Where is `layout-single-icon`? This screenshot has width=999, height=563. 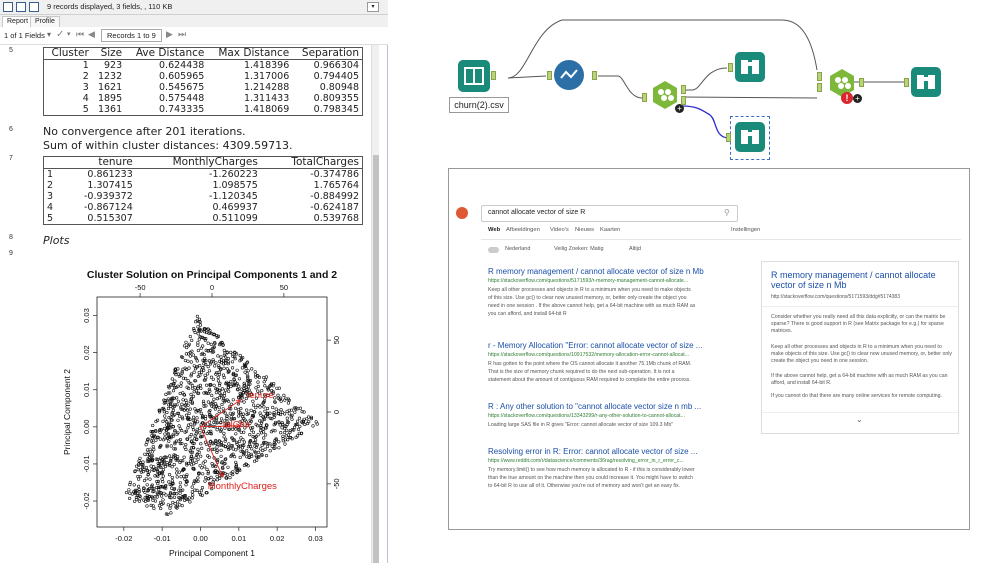
layout-single-icon is located at coordinates (8, 7).